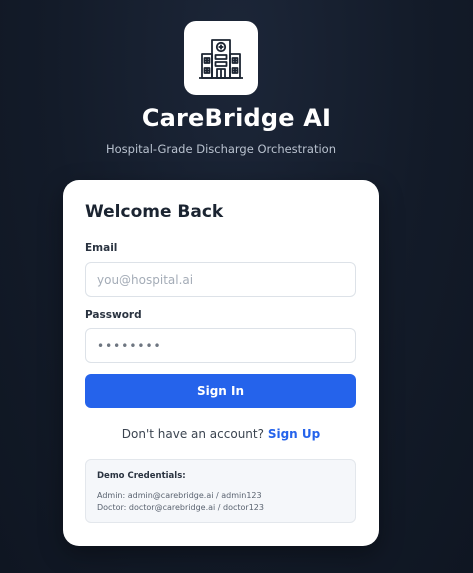 This screenshot has width=473, height=573. I want to click on password-field, so click(220, 345).